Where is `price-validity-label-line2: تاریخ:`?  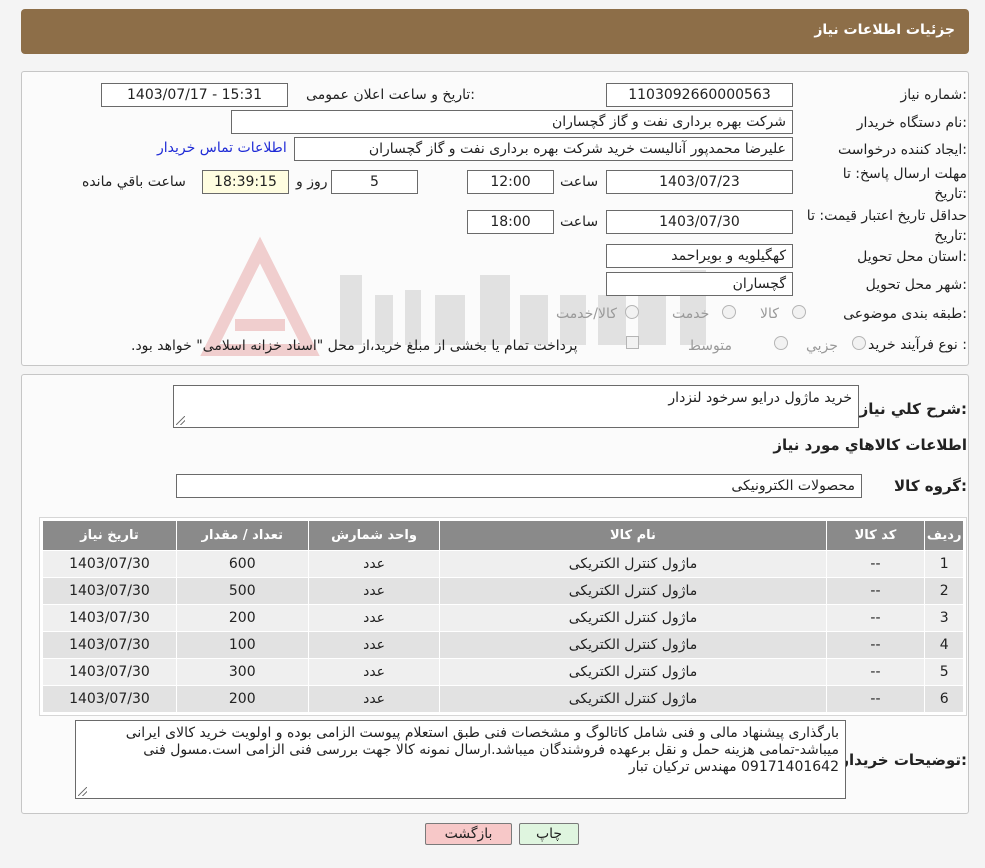 price-validity-label-line2: تاریخ: is located at coordinates (950, 236).